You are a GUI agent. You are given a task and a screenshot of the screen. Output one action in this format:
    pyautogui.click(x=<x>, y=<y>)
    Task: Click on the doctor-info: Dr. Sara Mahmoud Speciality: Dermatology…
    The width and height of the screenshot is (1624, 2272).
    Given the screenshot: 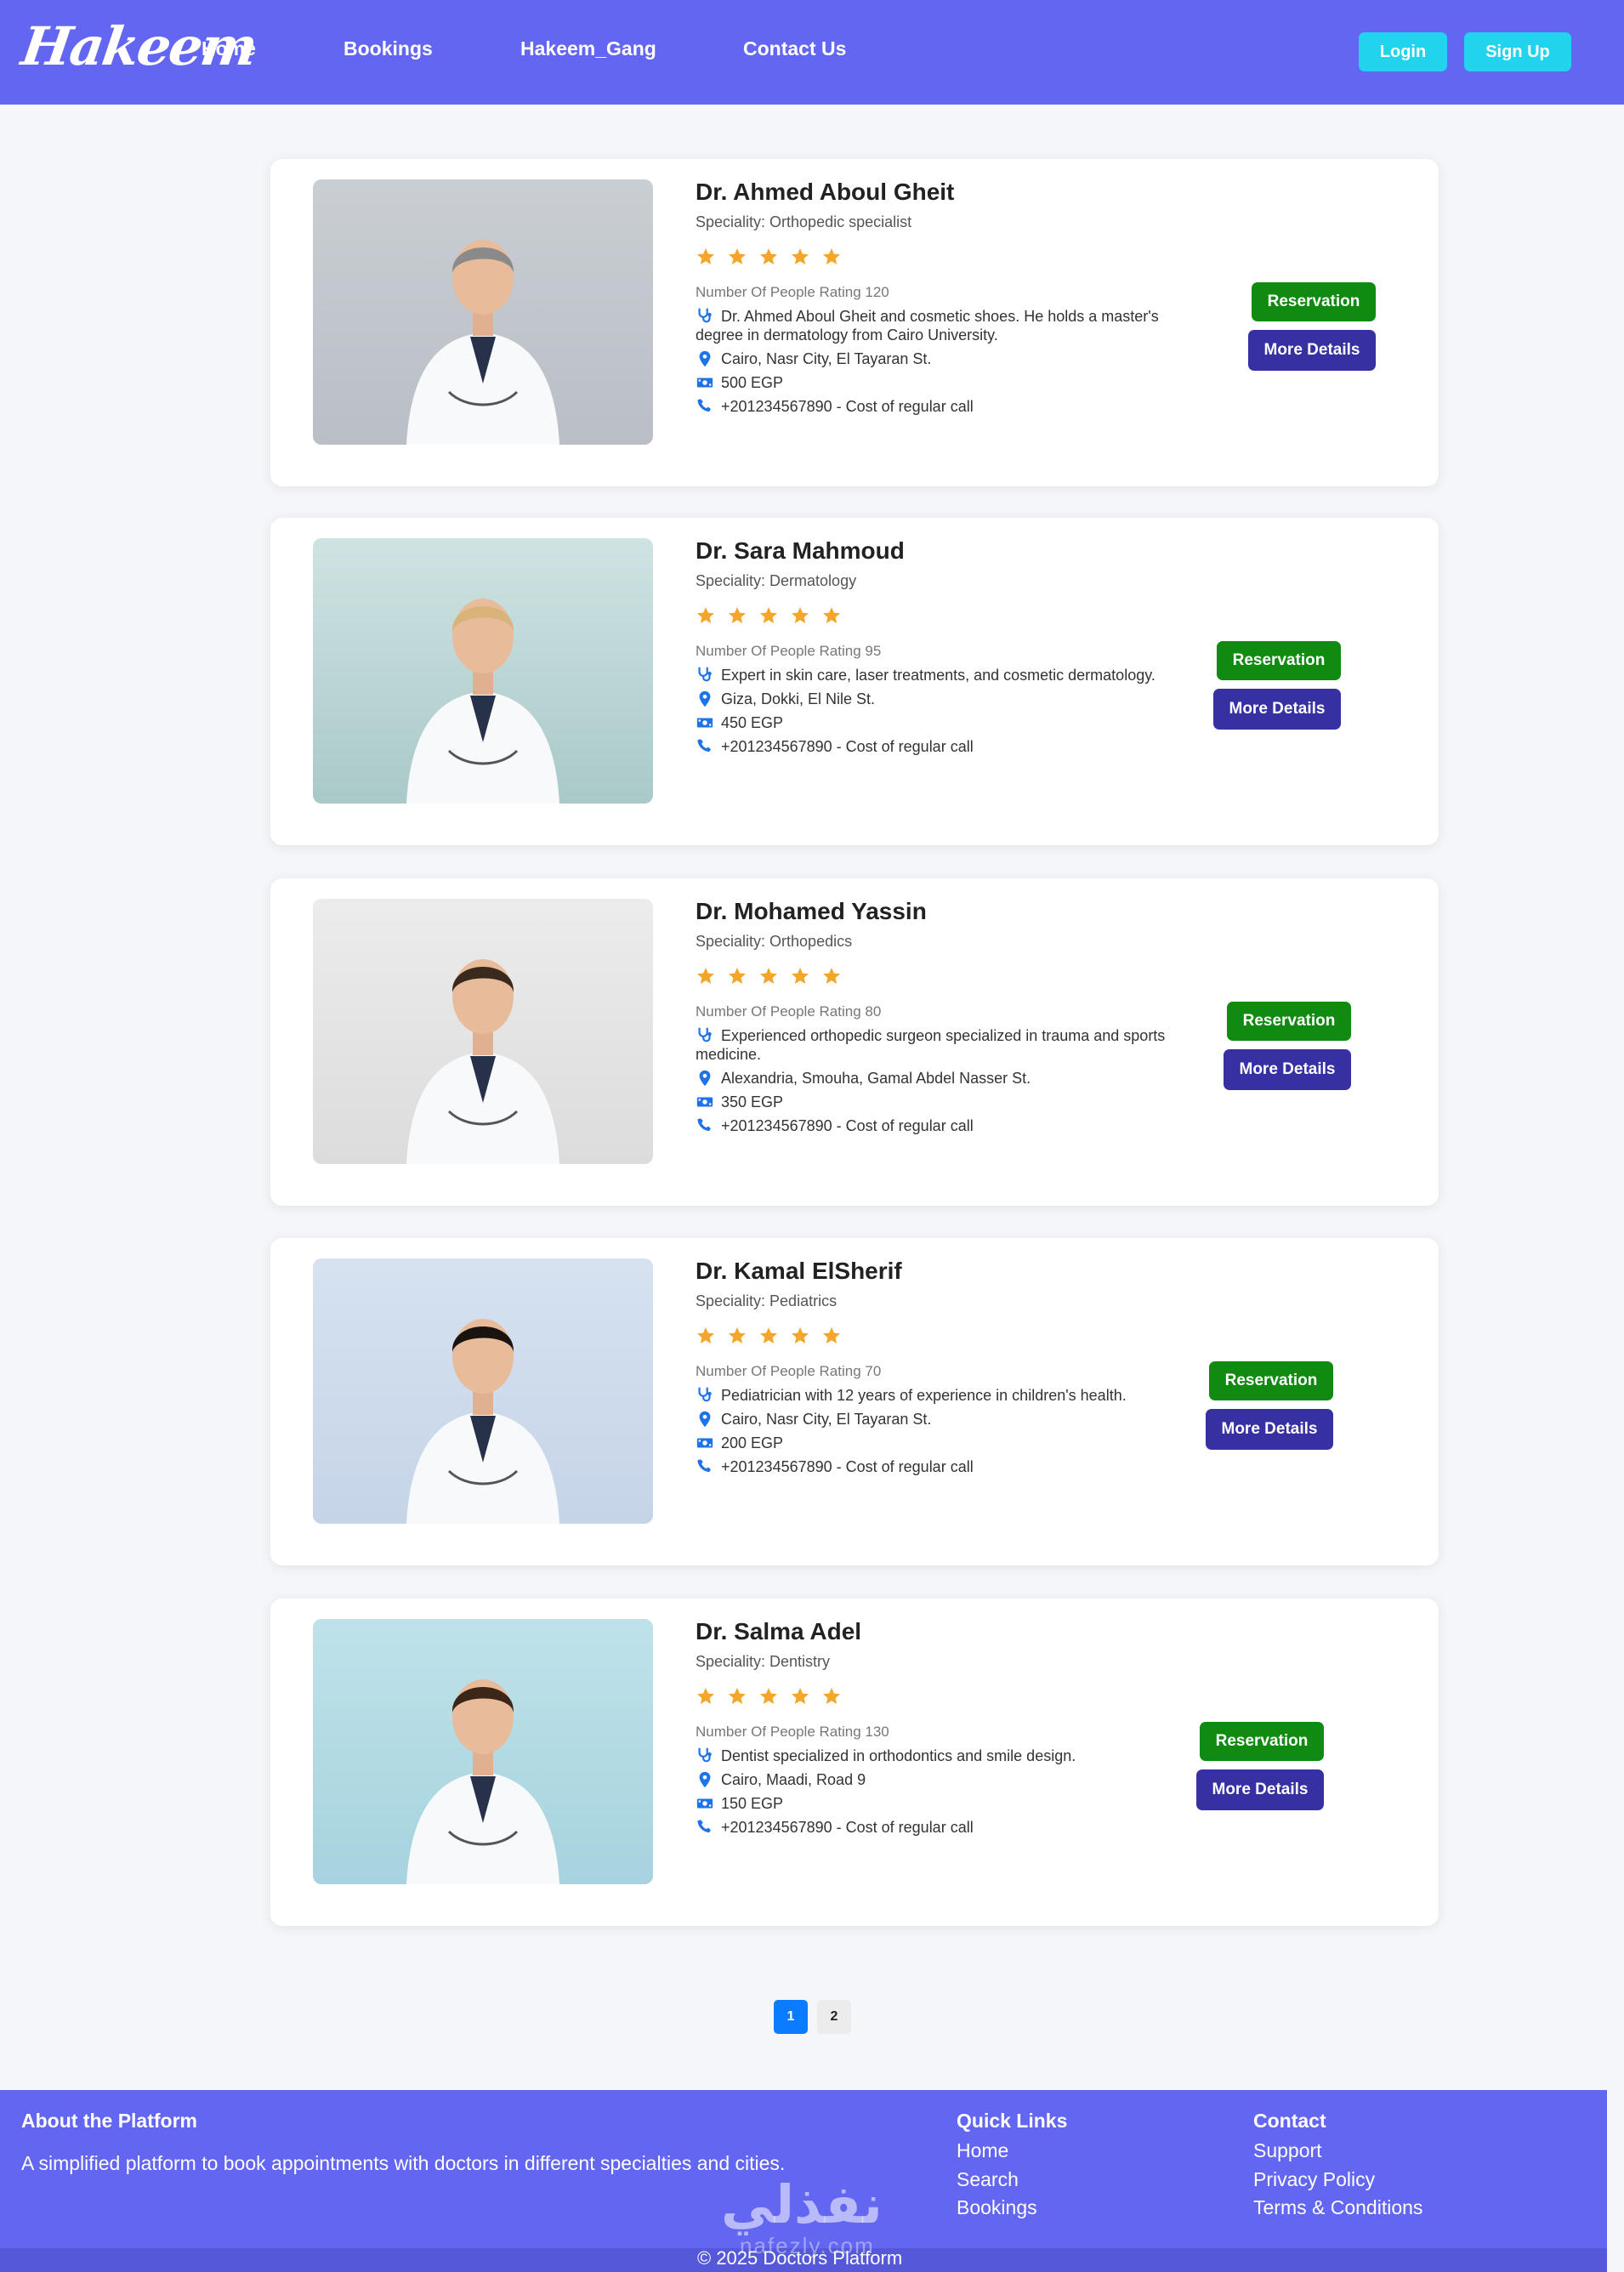 What is the action you would take?
    pyautogui.click(x=951, y=646)
    